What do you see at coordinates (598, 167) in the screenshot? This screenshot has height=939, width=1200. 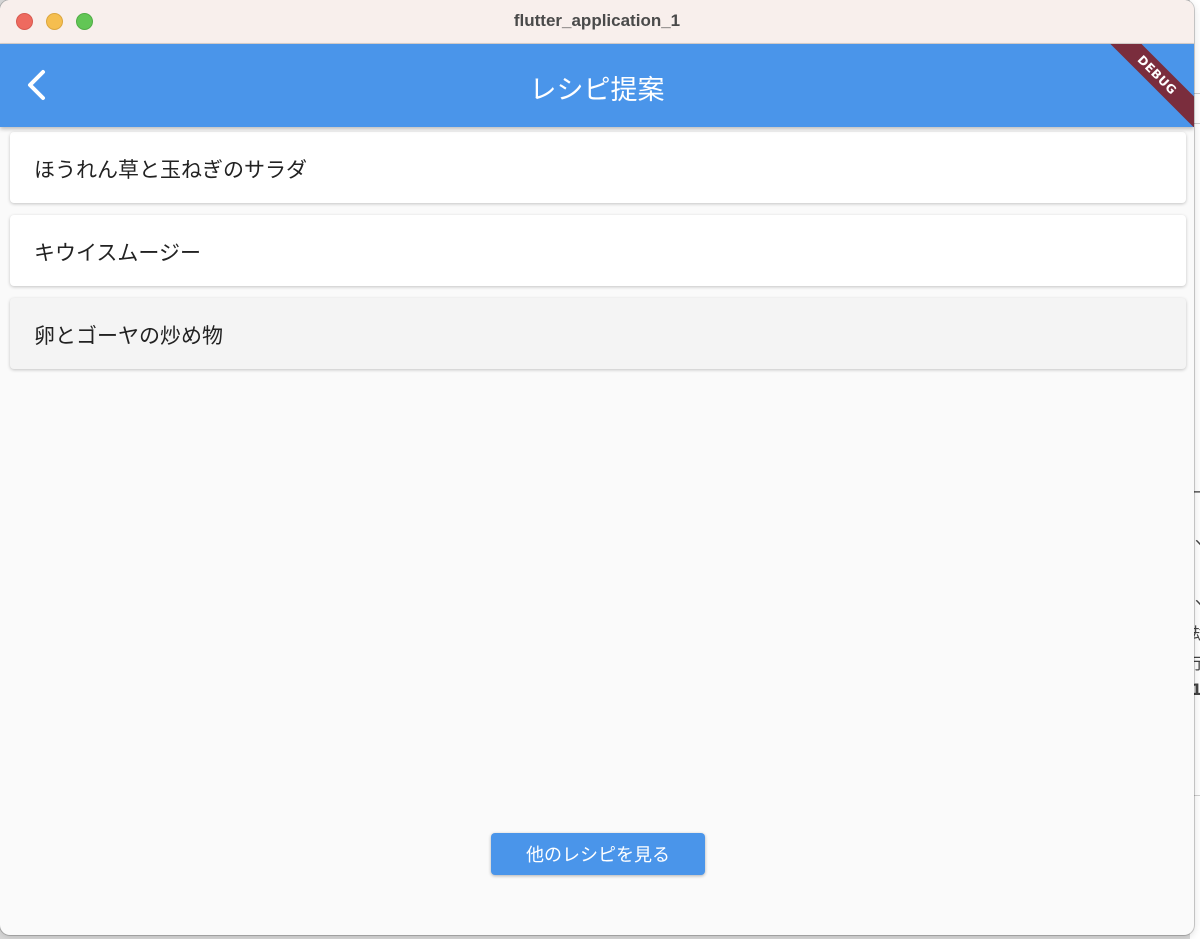 I see `recipe-item-spinach-onion-salad: ほうれん草と玉ねぎのサラダ` at bounding box center [598, 167].